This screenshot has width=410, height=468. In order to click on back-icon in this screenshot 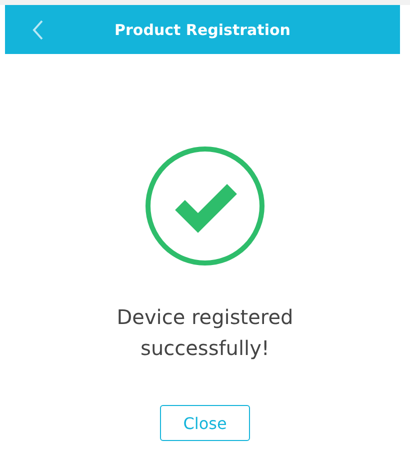, I will do `click(38, 30)`.